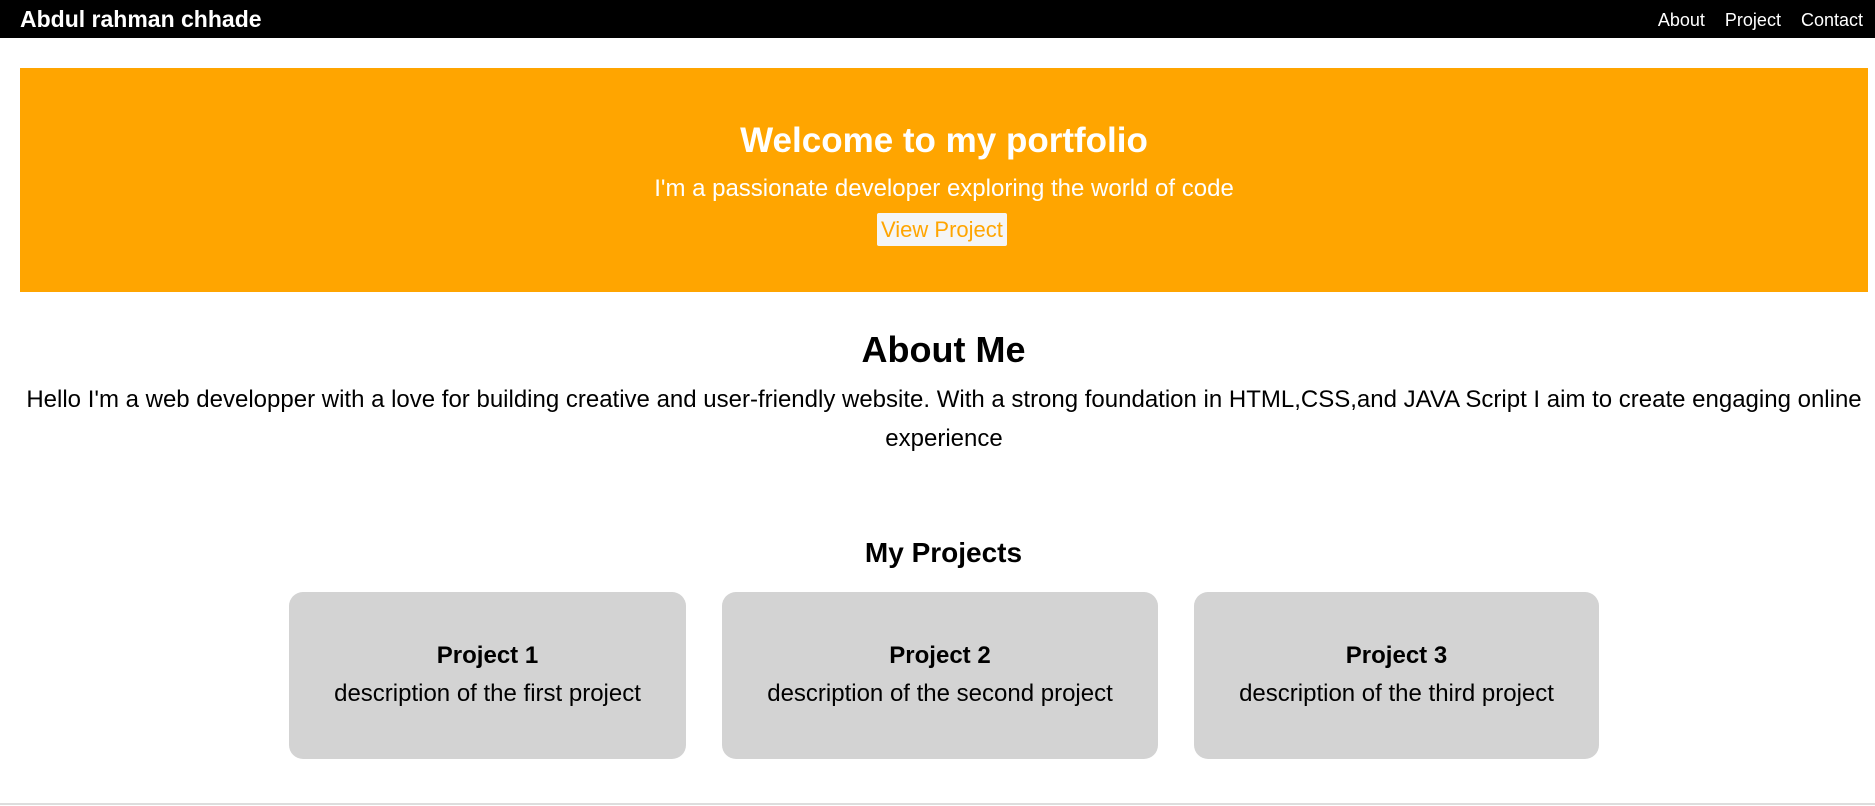 The width and height of the screenshot is (1875, 806). I want to click on nav-link-about: About, so click(1681, 20).